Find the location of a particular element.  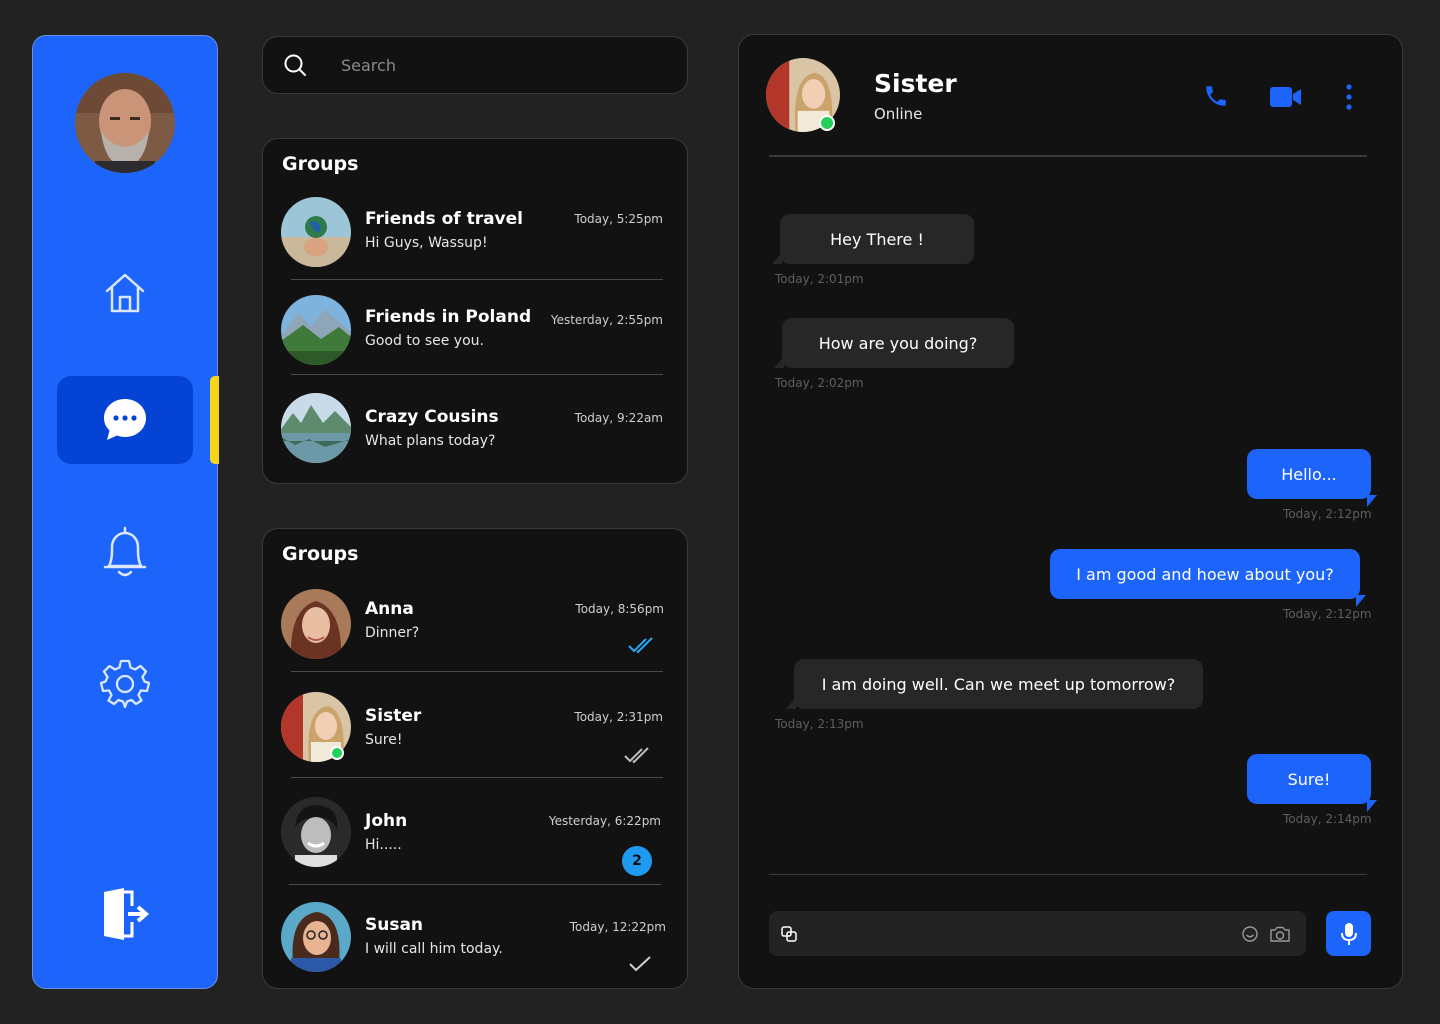

message-time: Today, 2:01pm is located at coordinates (819, 279).